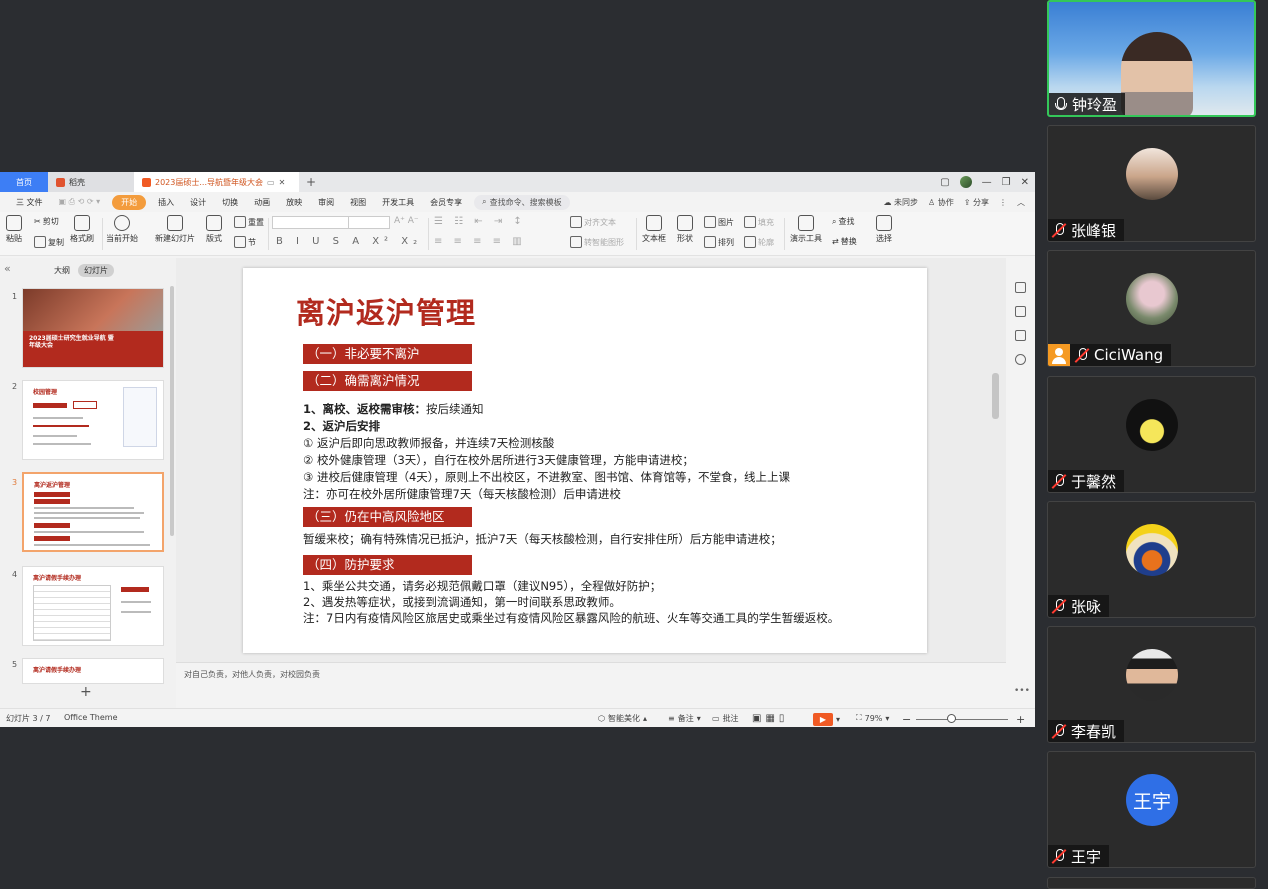 This screenshot has height=889, width=1268. What do you see at coordinates (622, 718) in the screenshot?
I see `smart-beautify-button: ⬡ 智能美化 ▴` at bounding box center [622, 718].